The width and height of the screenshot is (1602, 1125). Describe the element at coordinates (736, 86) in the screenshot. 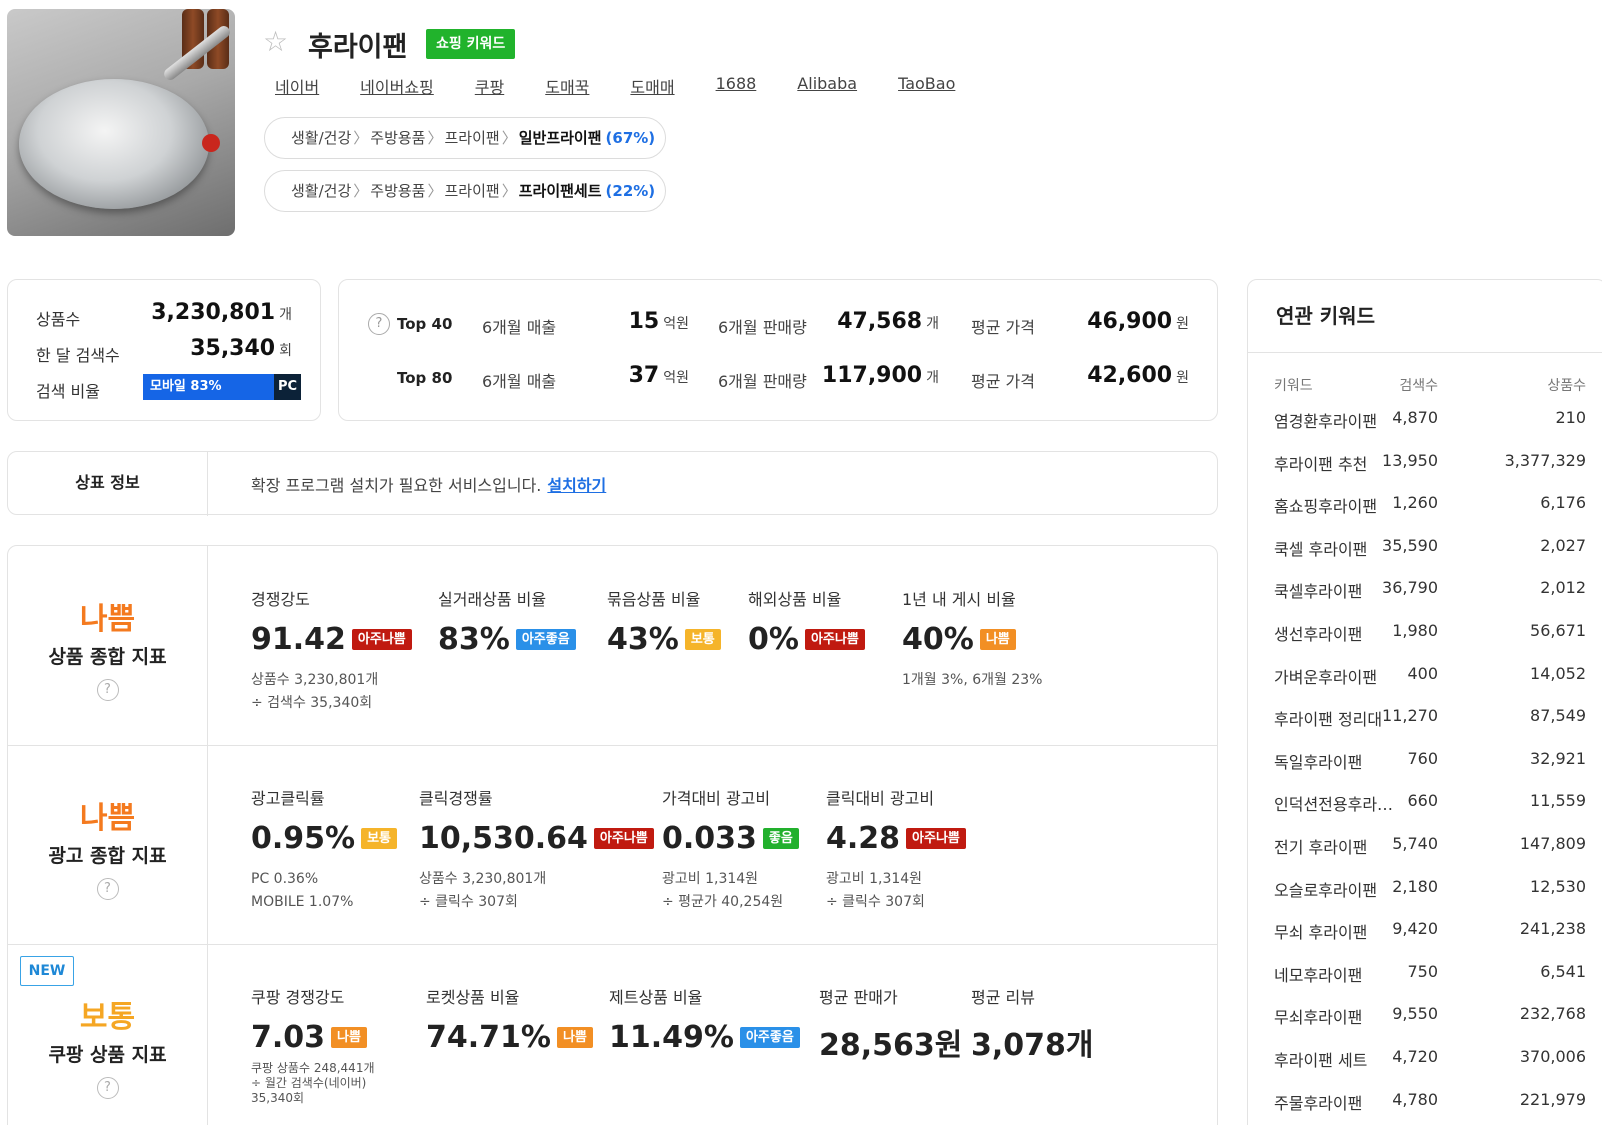

I see `link-1688: 1688` at that location.